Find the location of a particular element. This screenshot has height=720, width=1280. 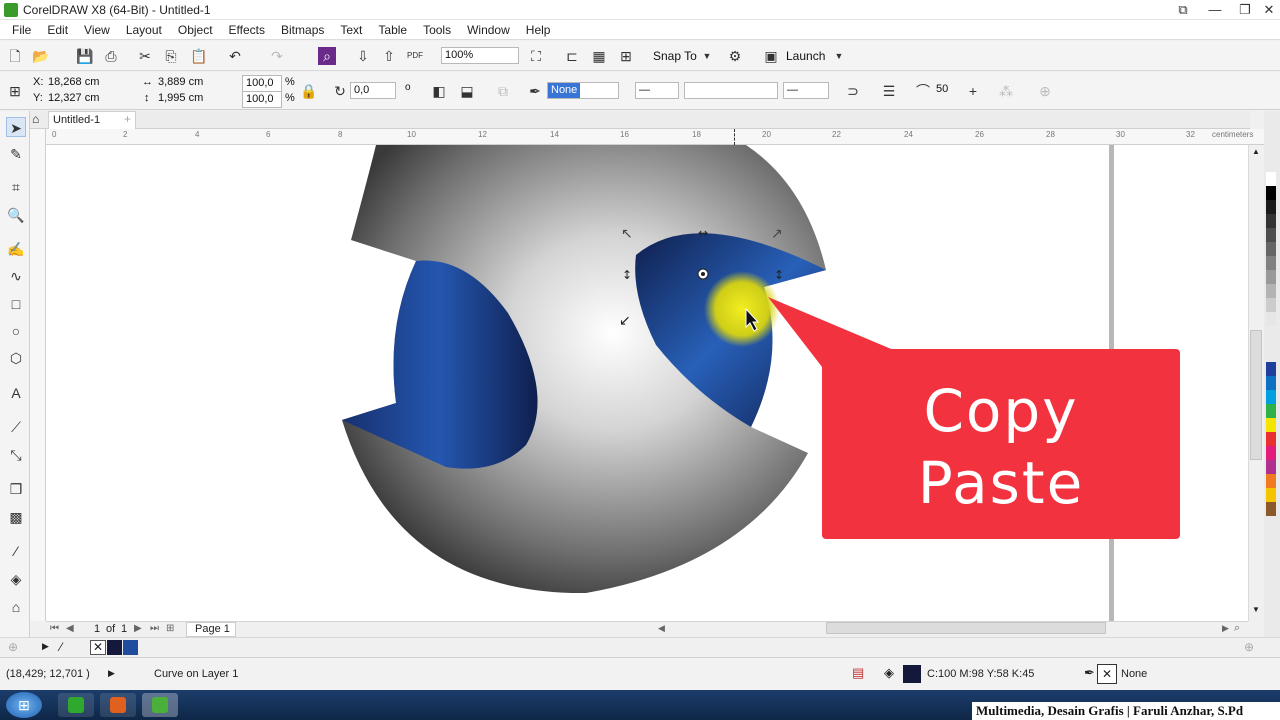

menu-edit: Edit is located at coordinates (57, 30).